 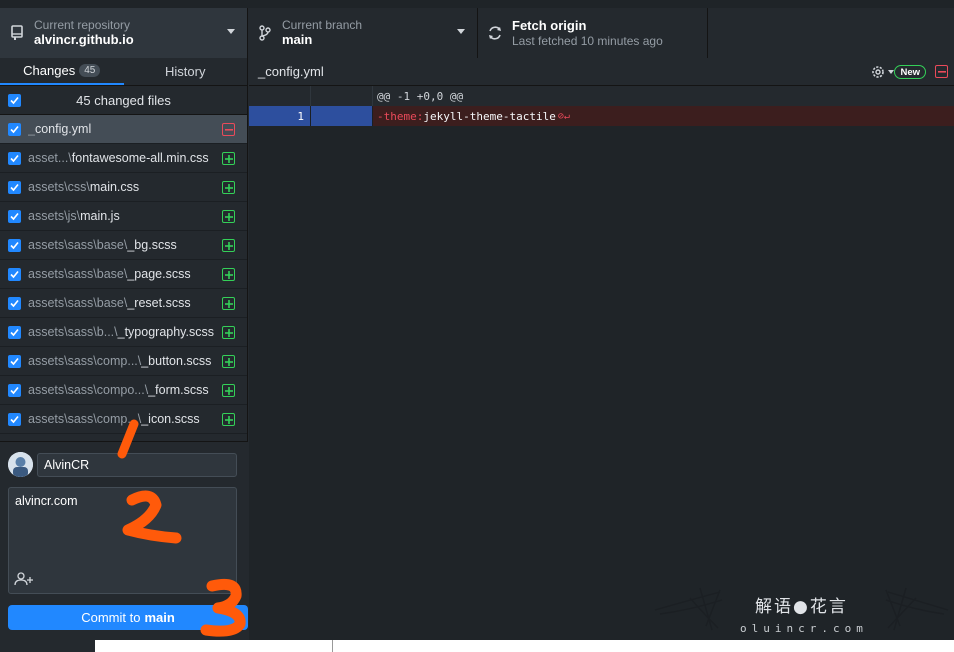 I want to click on file-name: main.js, so click(x=100, y=216).